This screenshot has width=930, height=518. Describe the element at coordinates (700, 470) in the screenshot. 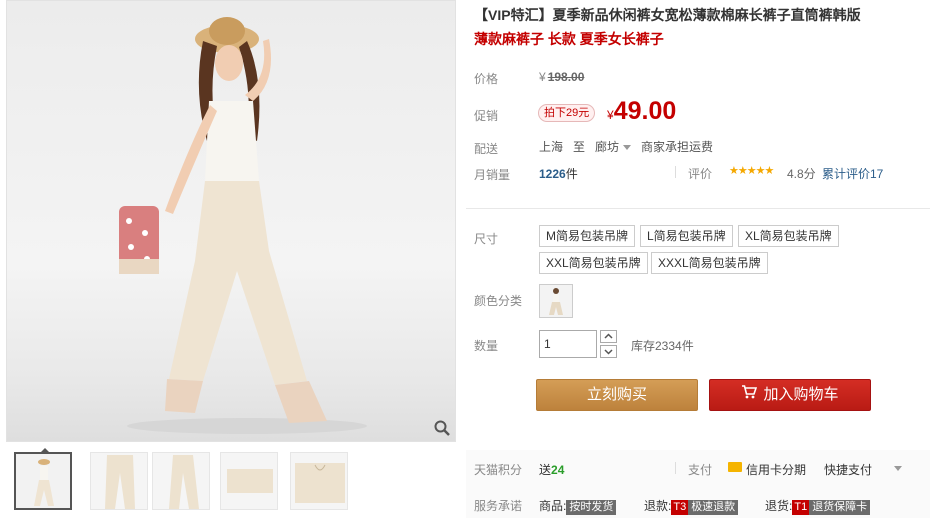

I see `payment-label: 支付` at that location.